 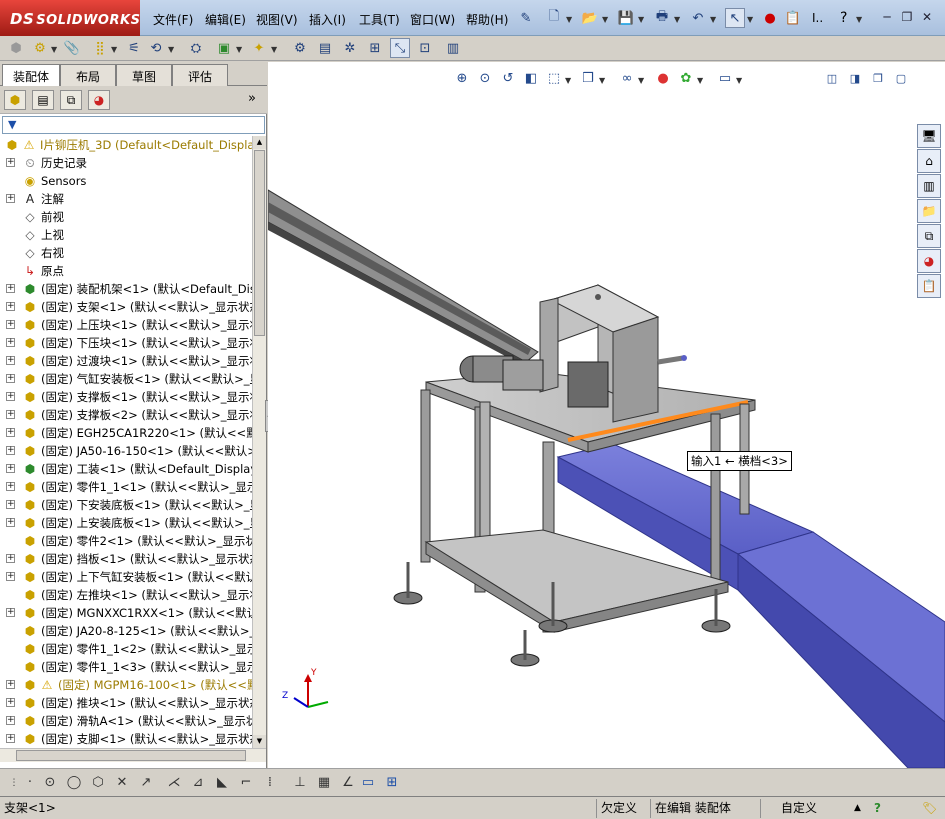 What do you see at coordinates (126, 721) in the screenshot?
I see `tree-node: + ⬢ (固定) 滑轨A<1> (默认<<默认>_显示状` at bounding box center [126, 721].